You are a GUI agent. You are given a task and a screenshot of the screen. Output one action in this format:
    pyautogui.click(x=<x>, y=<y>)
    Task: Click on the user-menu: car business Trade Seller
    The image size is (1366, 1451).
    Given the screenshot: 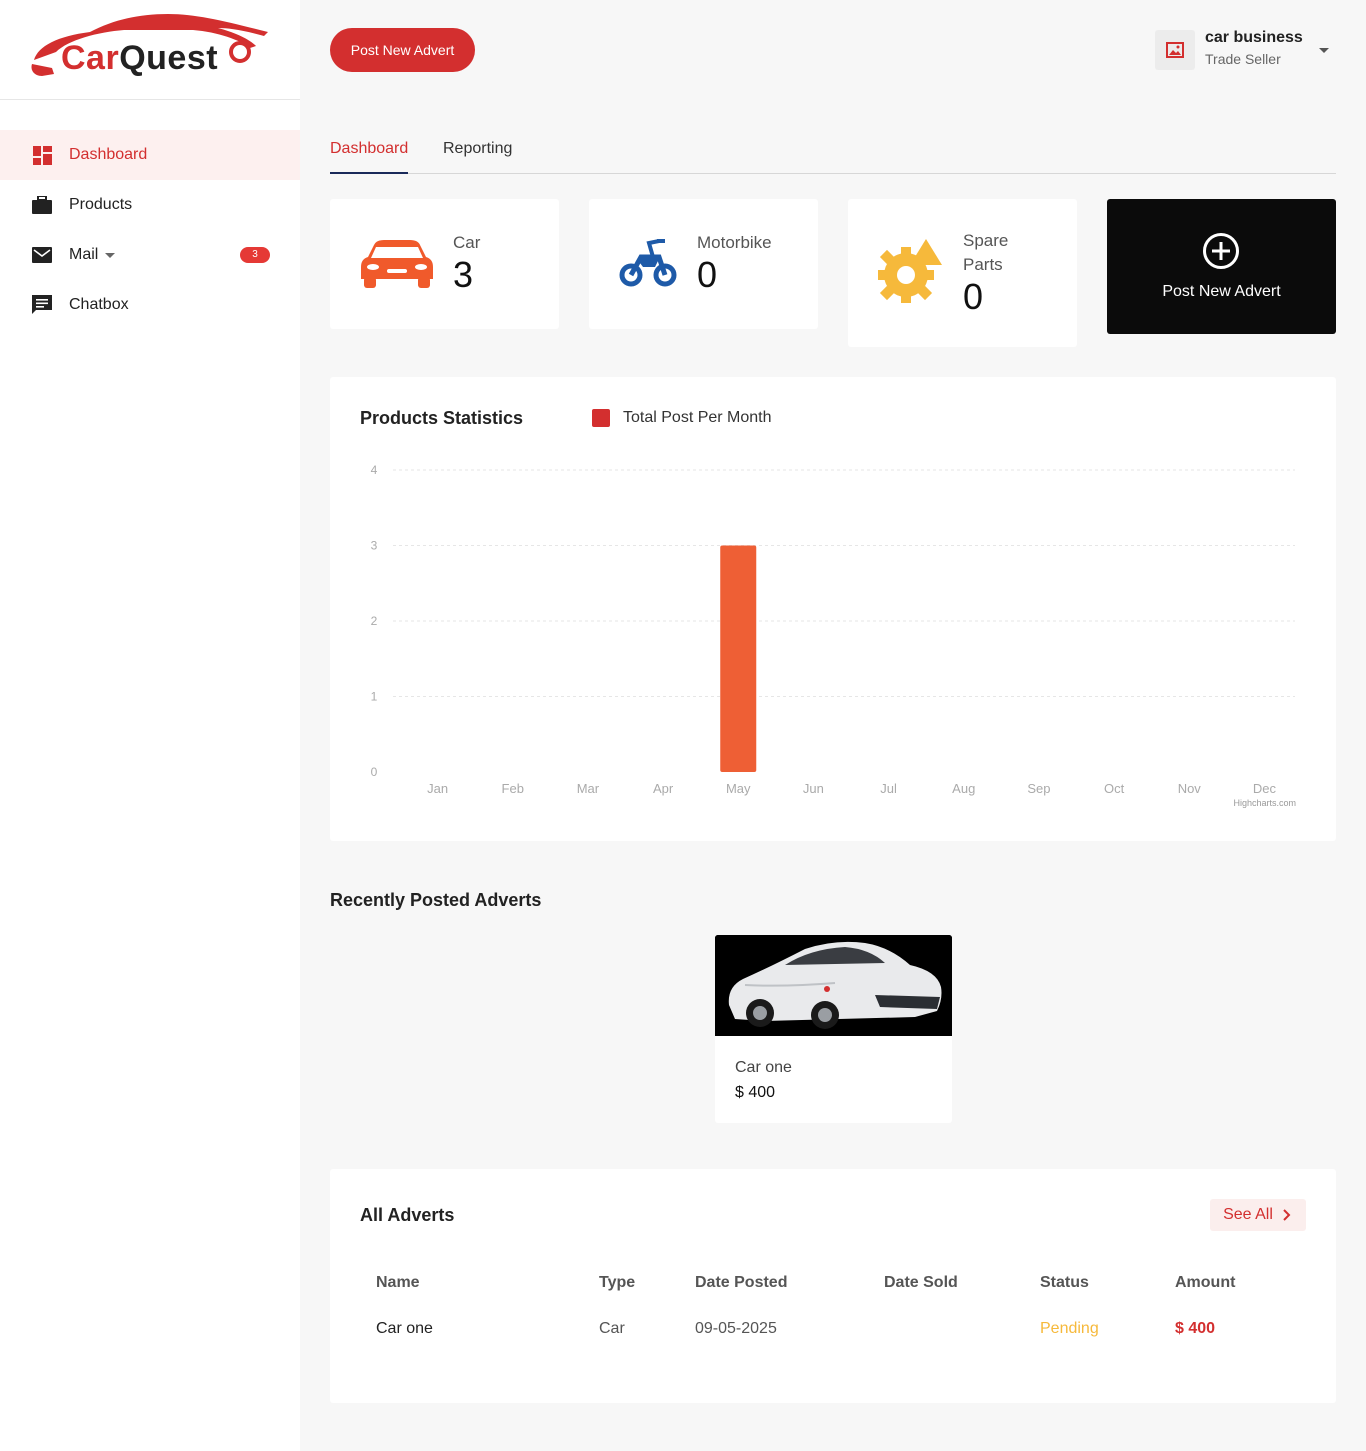 What is the action you would take?
    pyautogui.click(x=1245, y=50)
    